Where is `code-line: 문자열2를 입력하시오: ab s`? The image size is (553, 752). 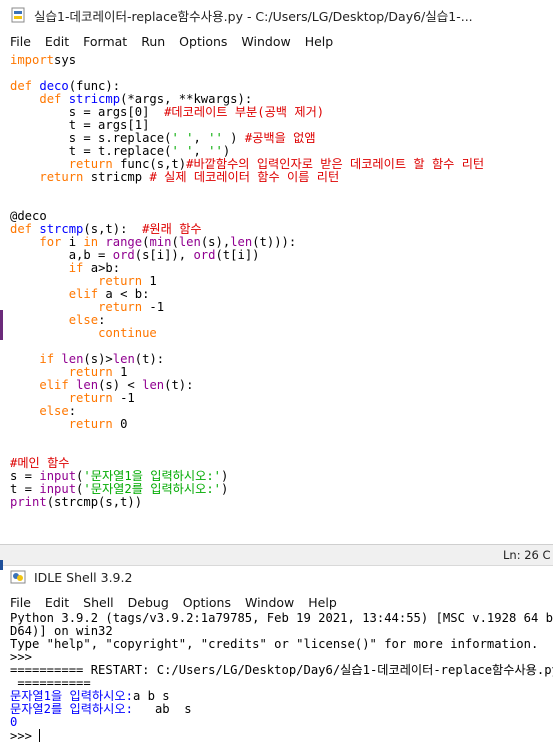
code-line: 문자열2를 입력하시오: ab s is located at coordinates (281, 709).